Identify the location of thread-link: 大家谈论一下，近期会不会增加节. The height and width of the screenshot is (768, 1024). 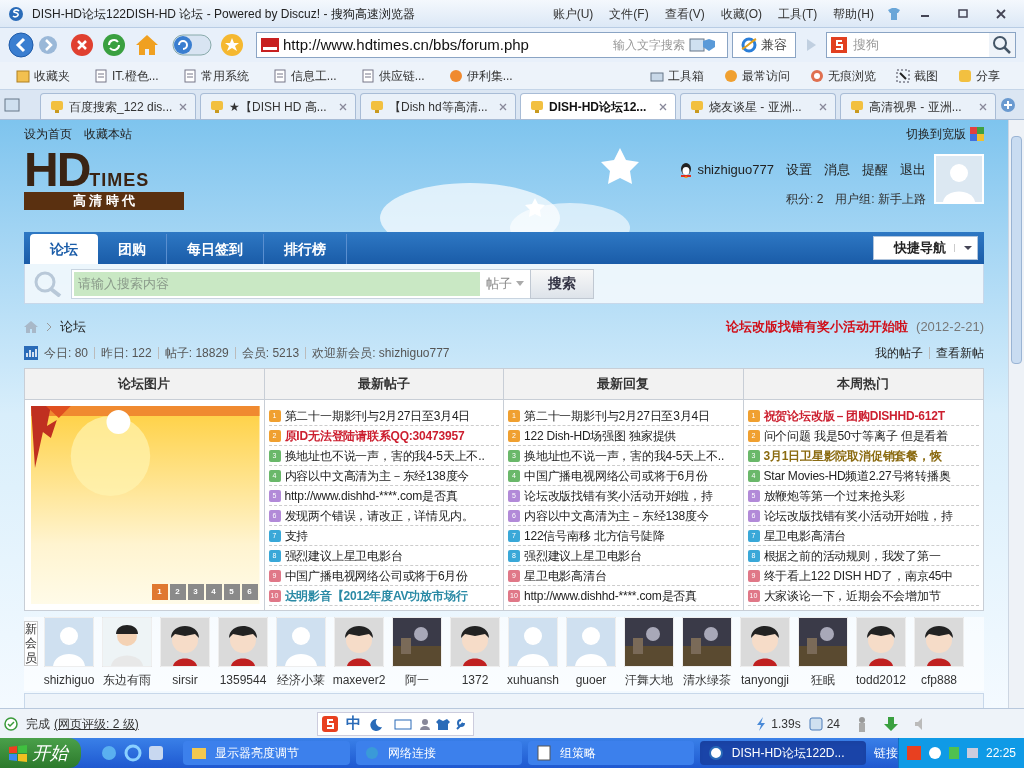
(852, 595).